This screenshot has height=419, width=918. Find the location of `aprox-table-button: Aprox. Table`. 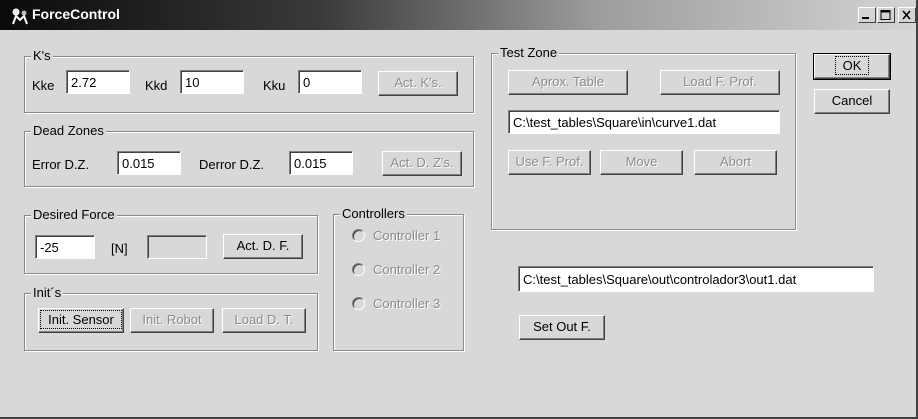

aprox-table-button: Aprox. Table is located at coordinates (568, 82).